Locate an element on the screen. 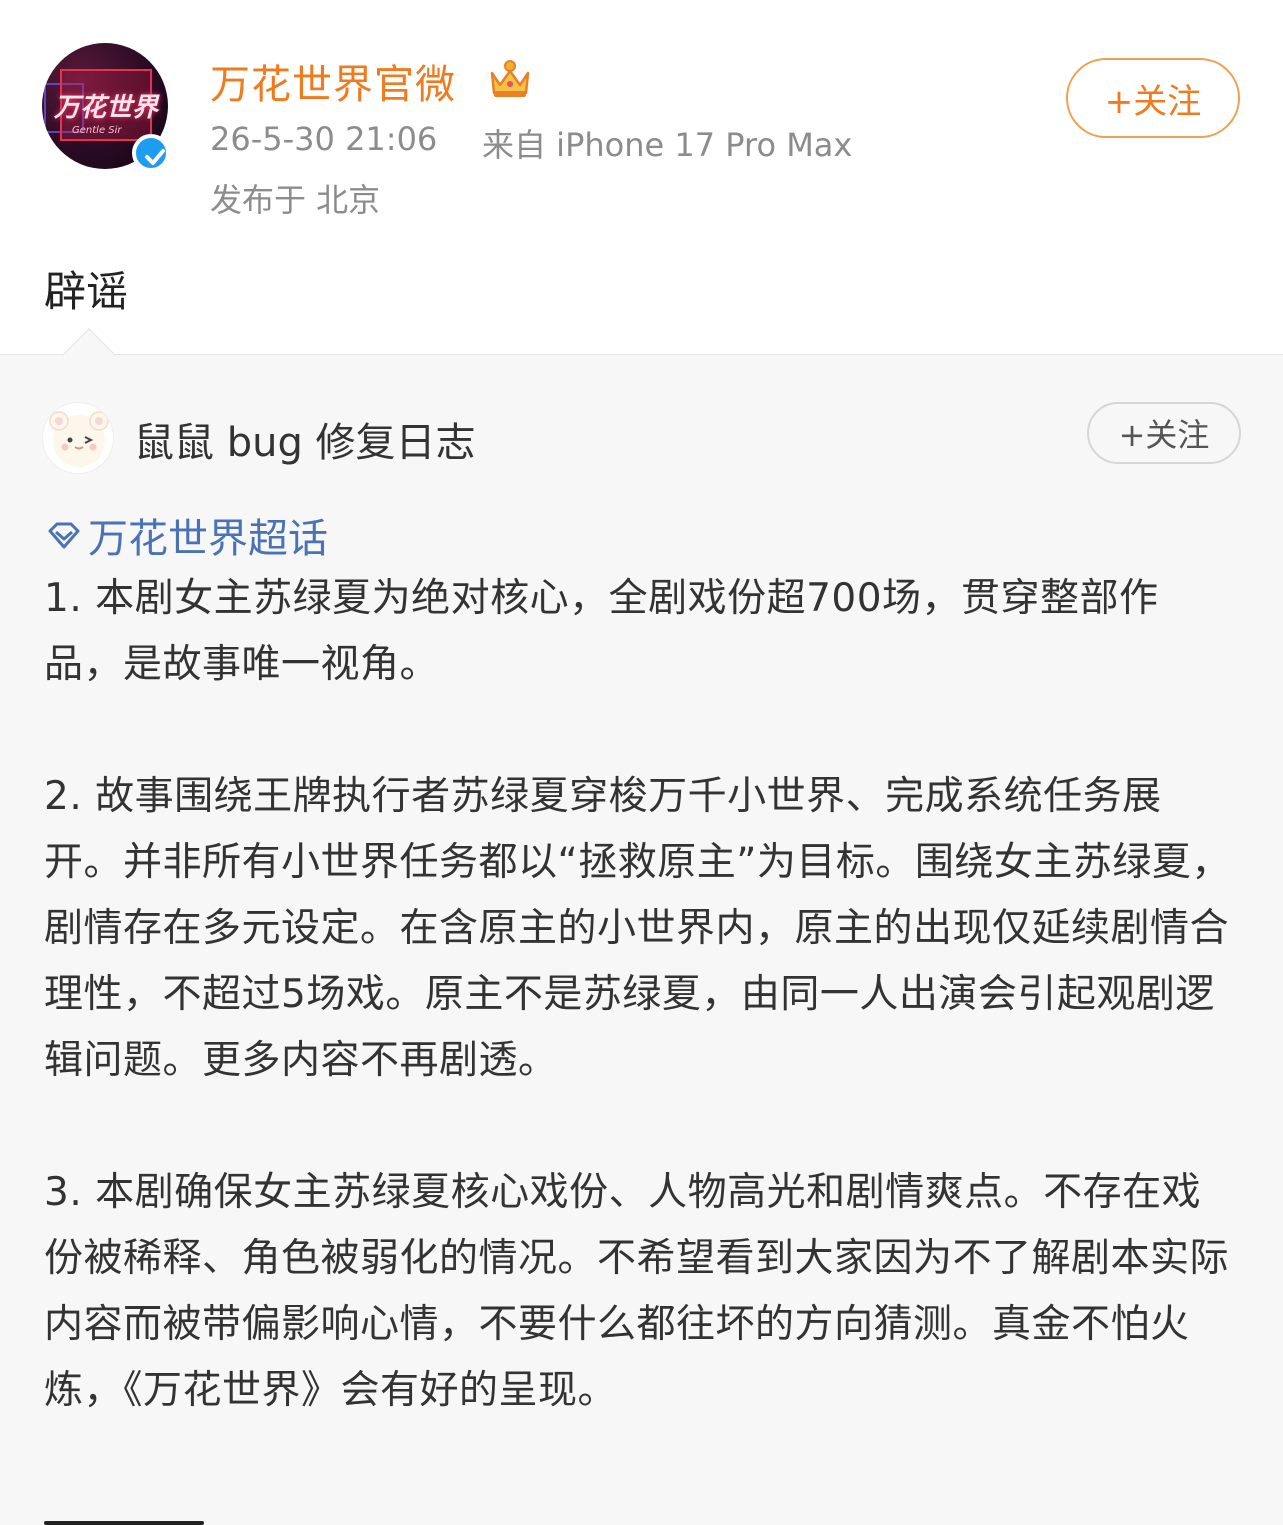 The image size is (1283, 1525). post-source: 来自 iPhone 17 Pro Max is located at coordinates (667, 145).